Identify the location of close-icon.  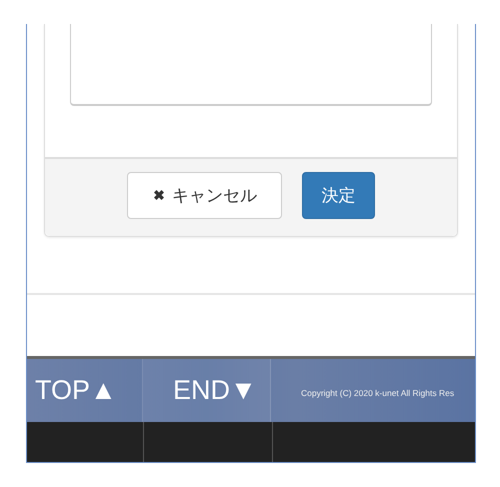
(159, 195).